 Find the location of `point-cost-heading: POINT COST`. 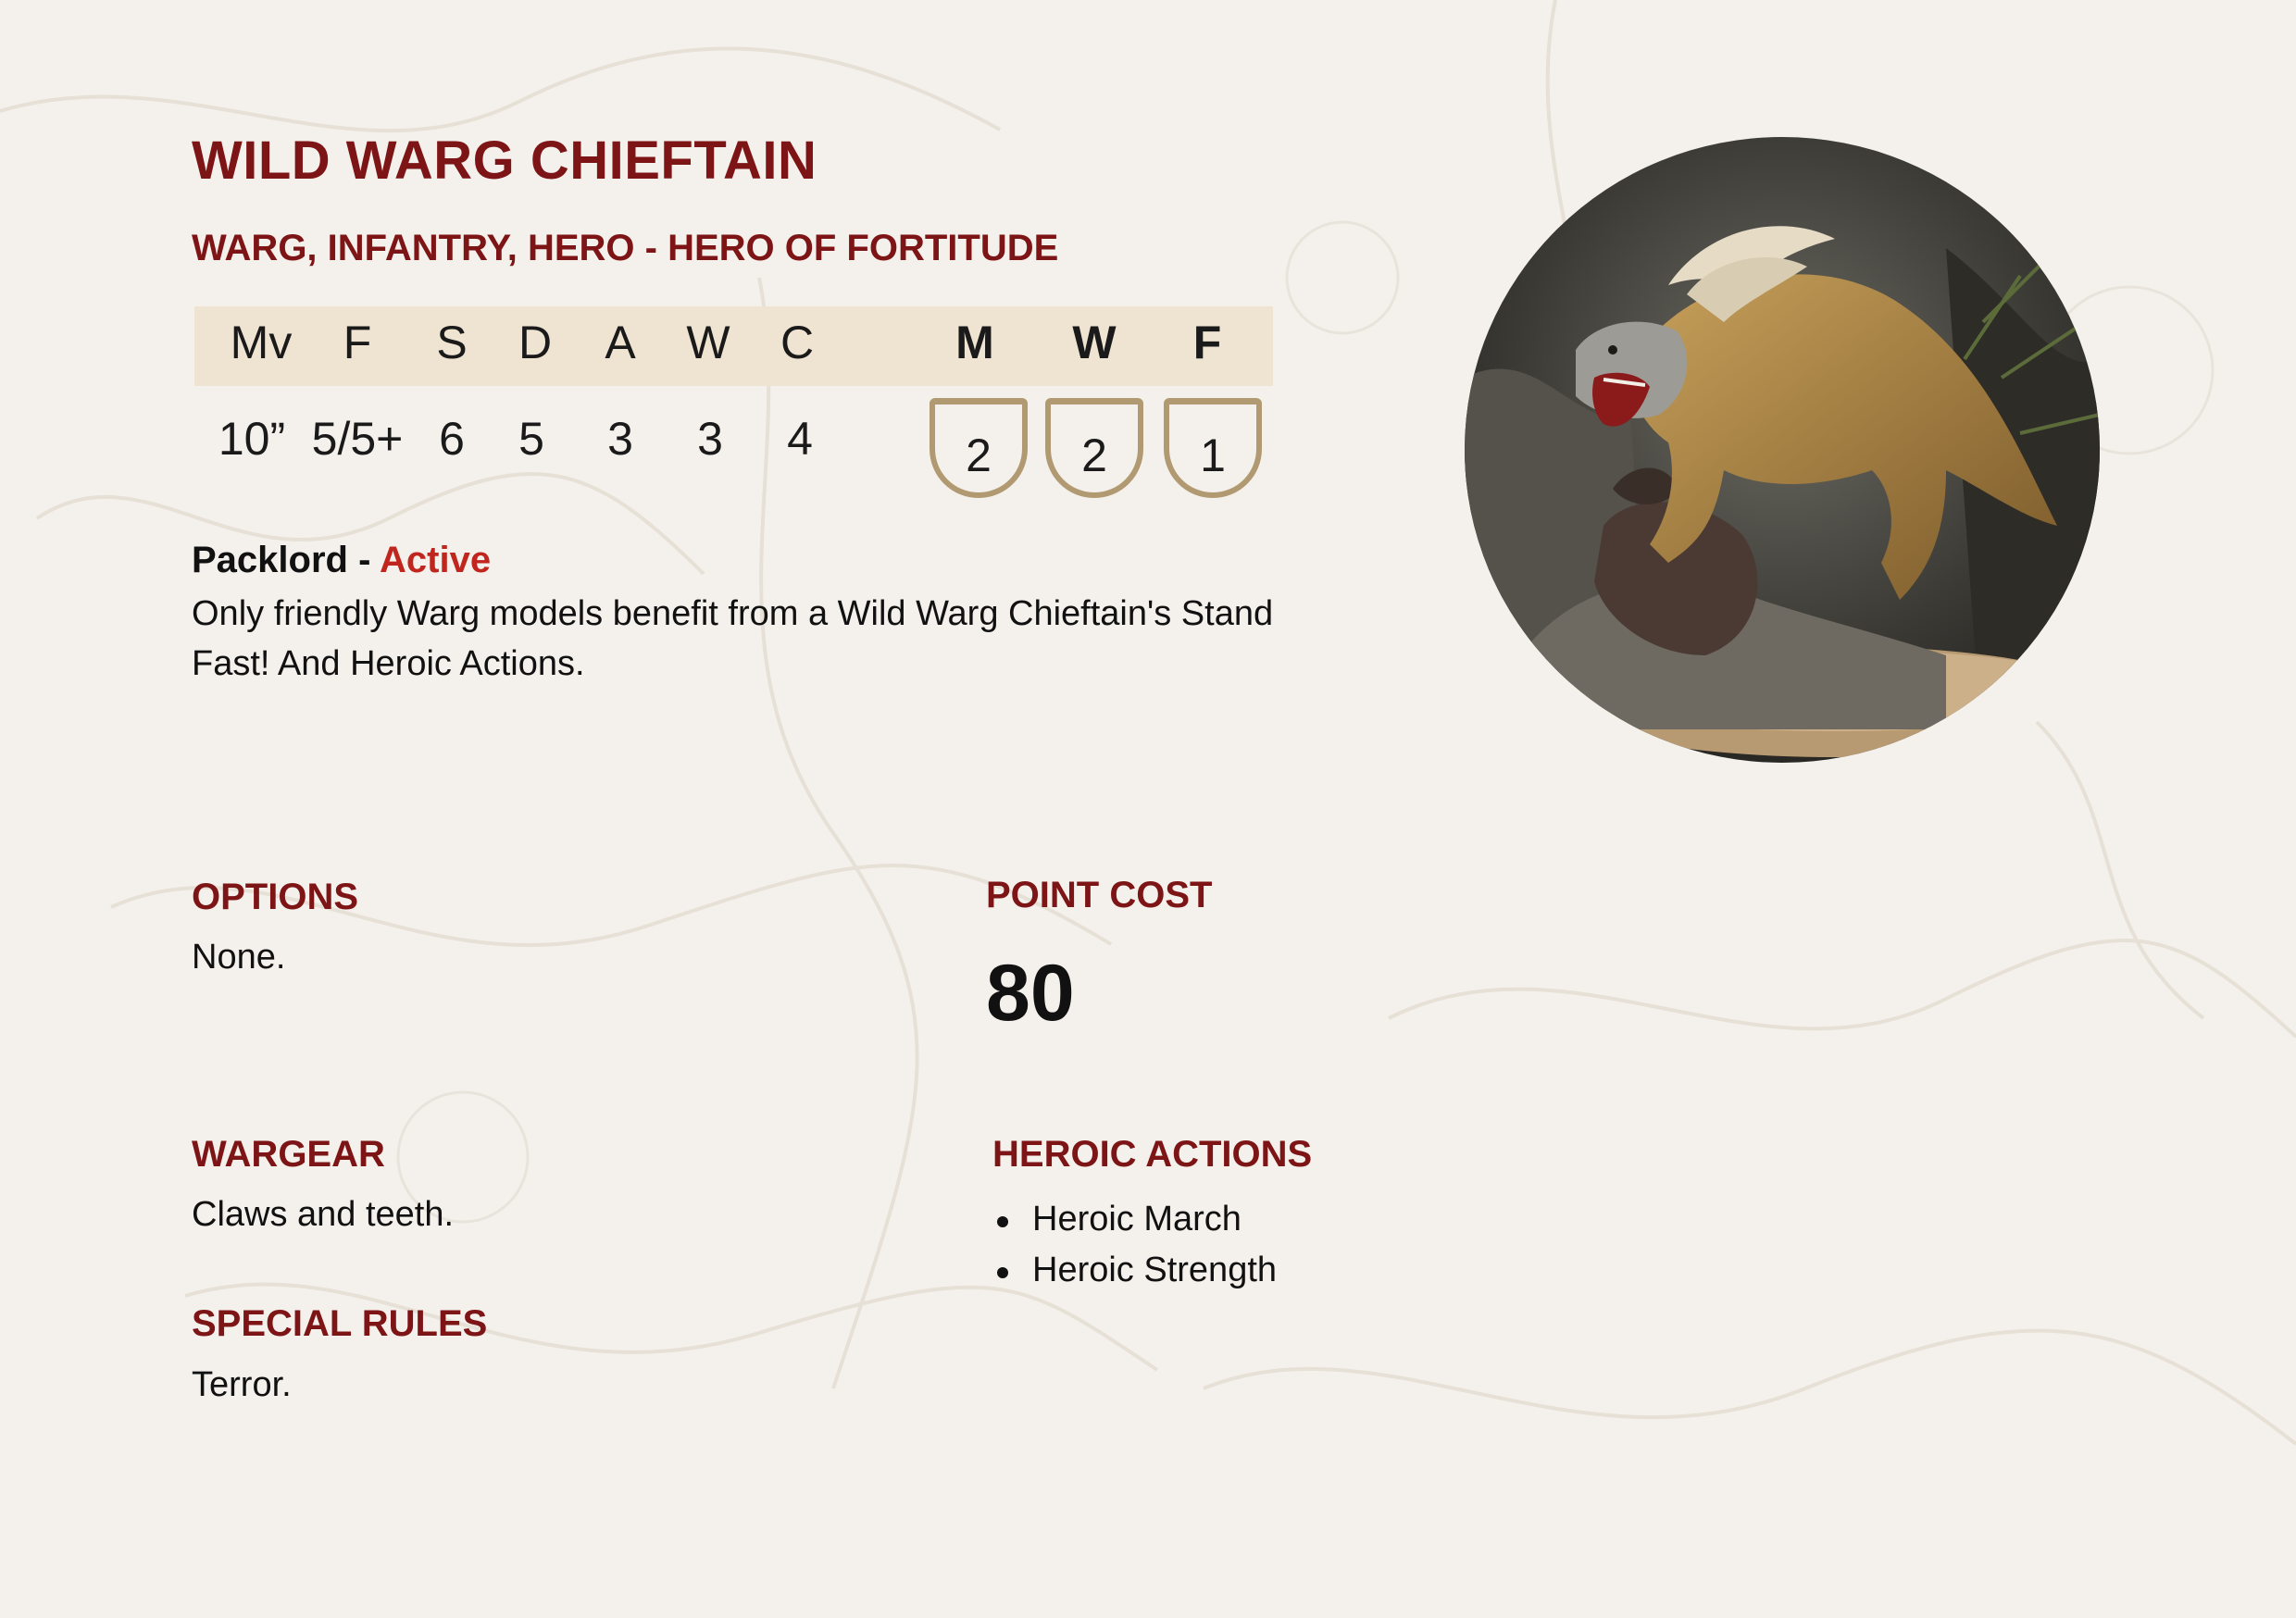

point-cost-heading: POINT COST is located at coordinates (1099, 895).